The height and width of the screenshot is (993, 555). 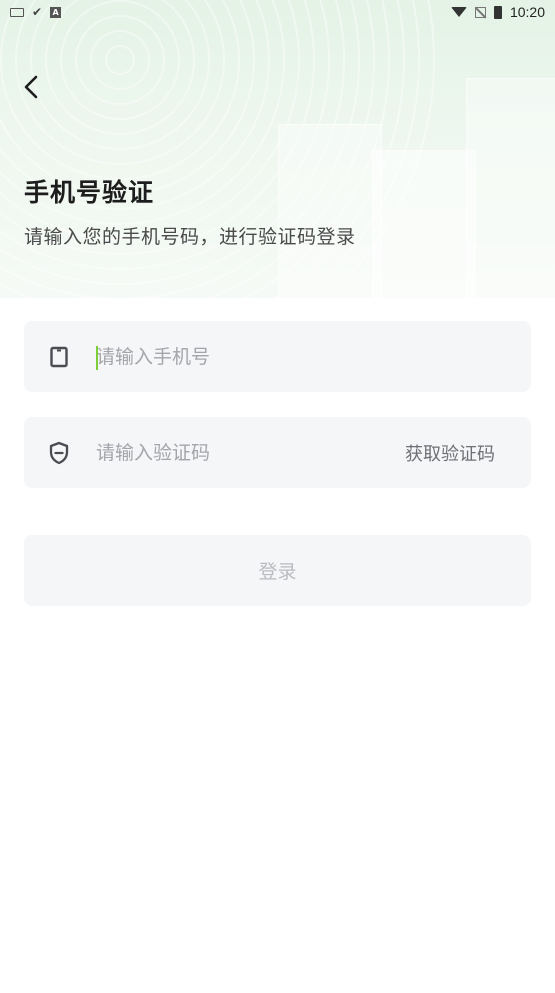 I want to click on wifi-icon, so click(x=458, y=12).